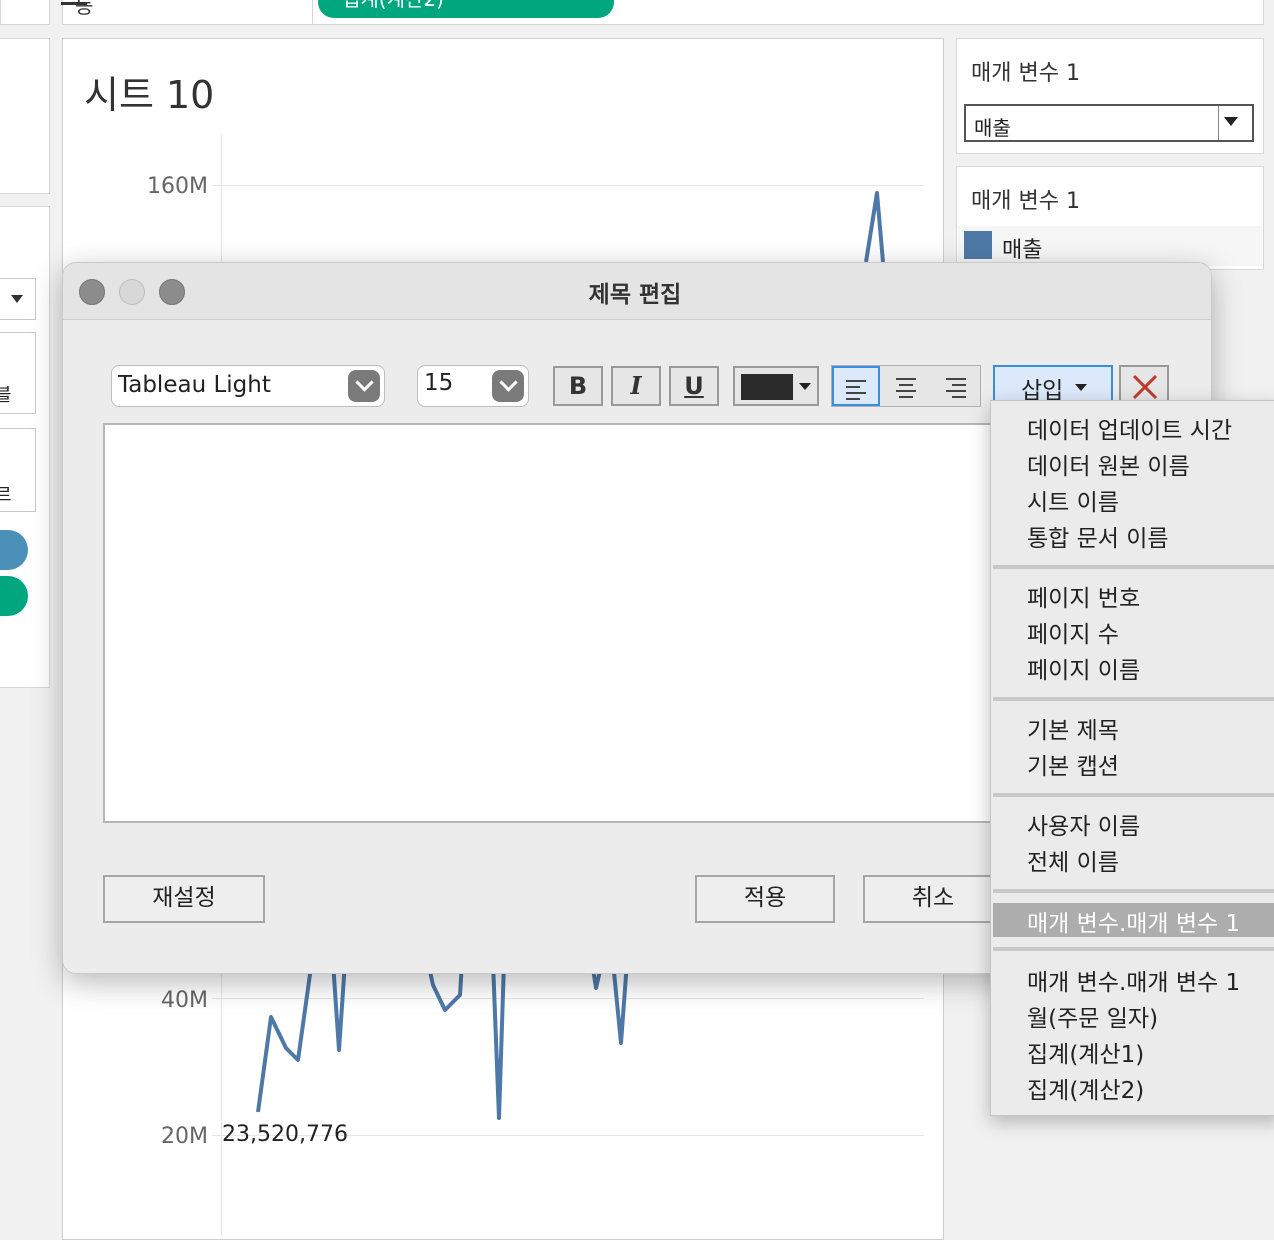  Describe the element at coordinates (1073, 728) in the screenshot. I see `menu-item-default-title: 기본 제목` at that location.